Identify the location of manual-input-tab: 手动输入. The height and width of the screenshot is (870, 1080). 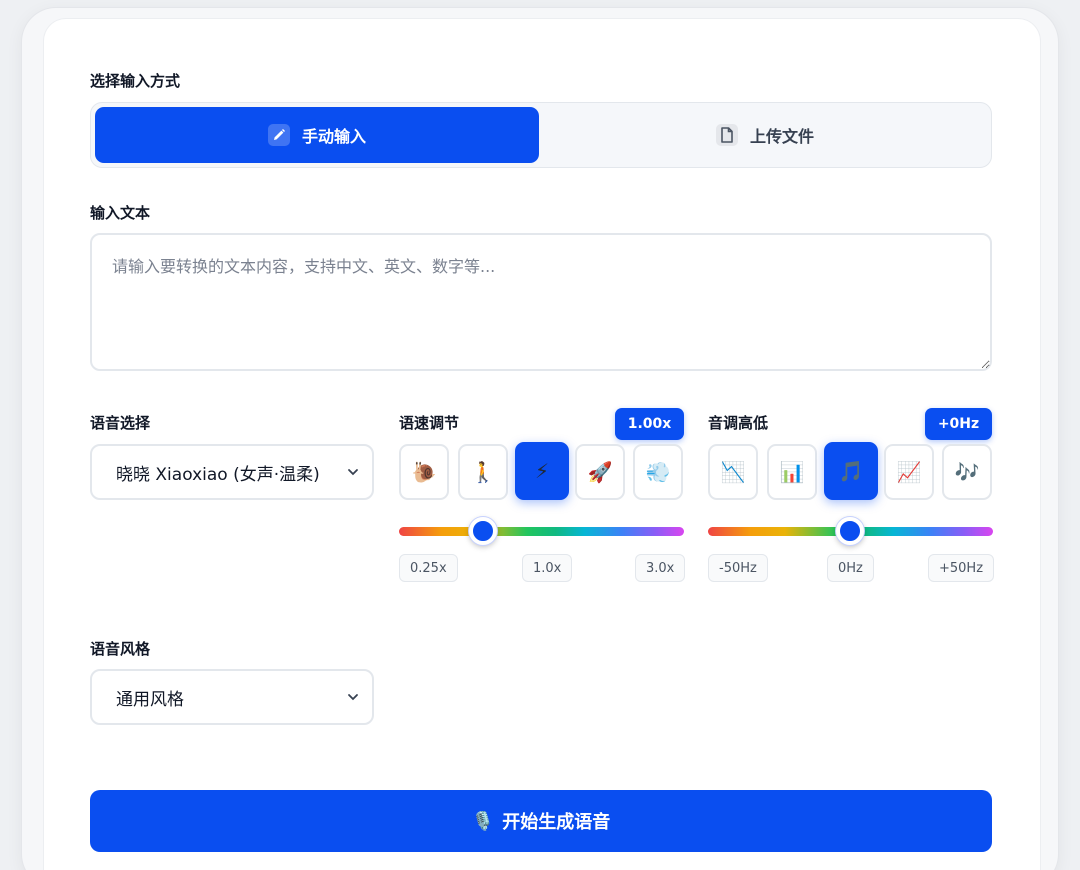
(317, 135).